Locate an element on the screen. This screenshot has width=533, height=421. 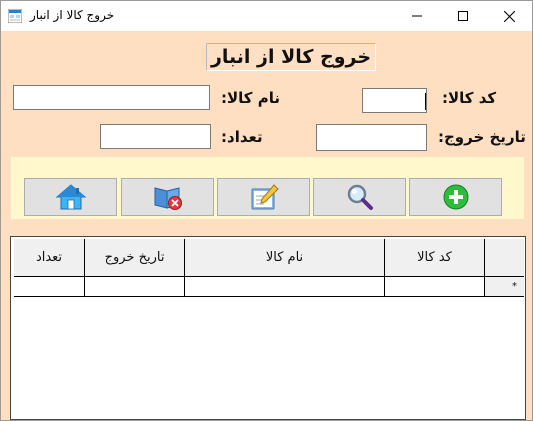
edit-button is located at coordinates (263, 197).